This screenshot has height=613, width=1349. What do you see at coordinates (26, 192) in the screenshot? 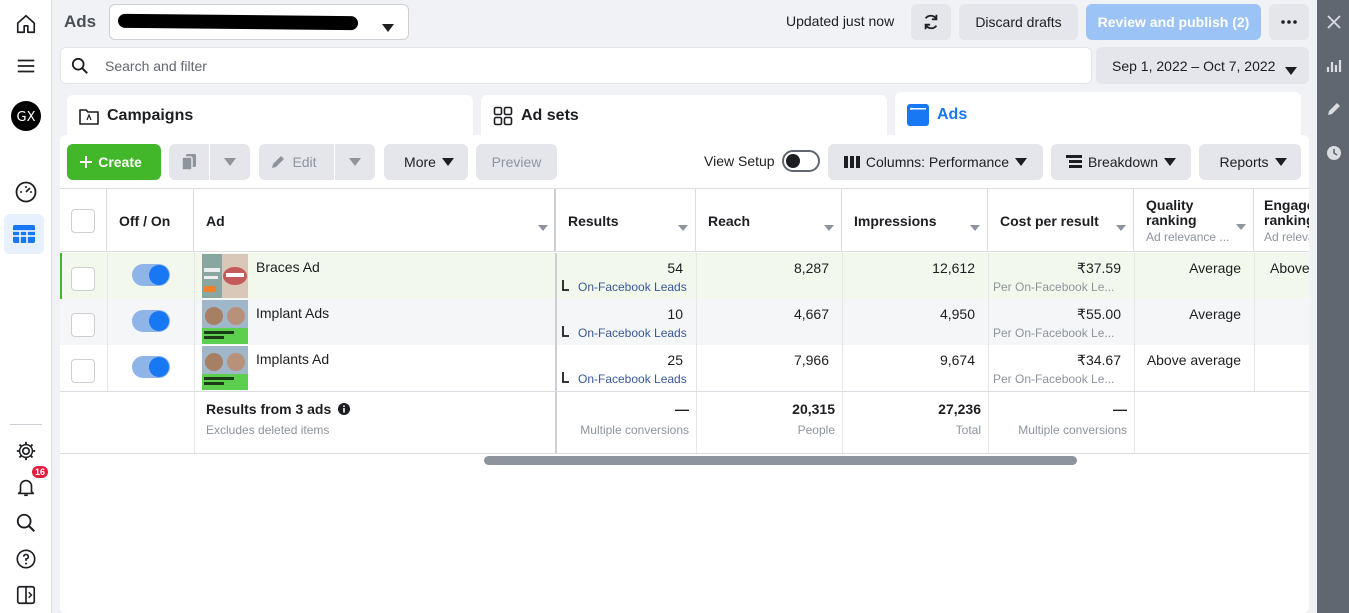
I see `dashboard-gauge-icon` at bounding box center [26, 192].